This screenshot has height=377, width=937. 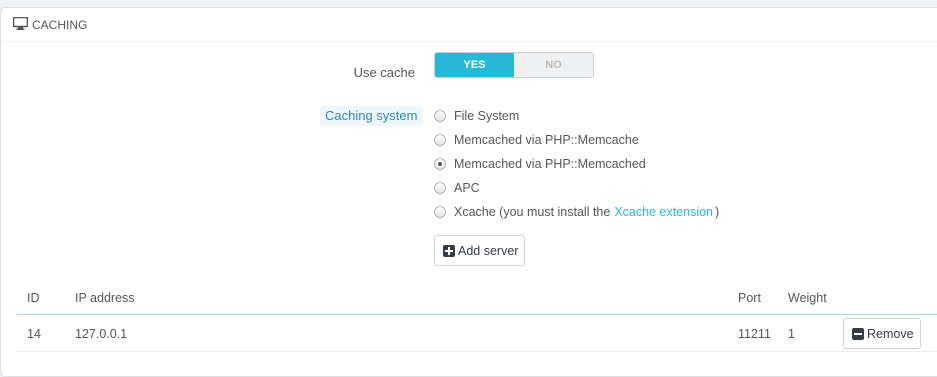 I want to click on radio-label: Memcached via PHP::Memcache, so click(x=546, y=140).